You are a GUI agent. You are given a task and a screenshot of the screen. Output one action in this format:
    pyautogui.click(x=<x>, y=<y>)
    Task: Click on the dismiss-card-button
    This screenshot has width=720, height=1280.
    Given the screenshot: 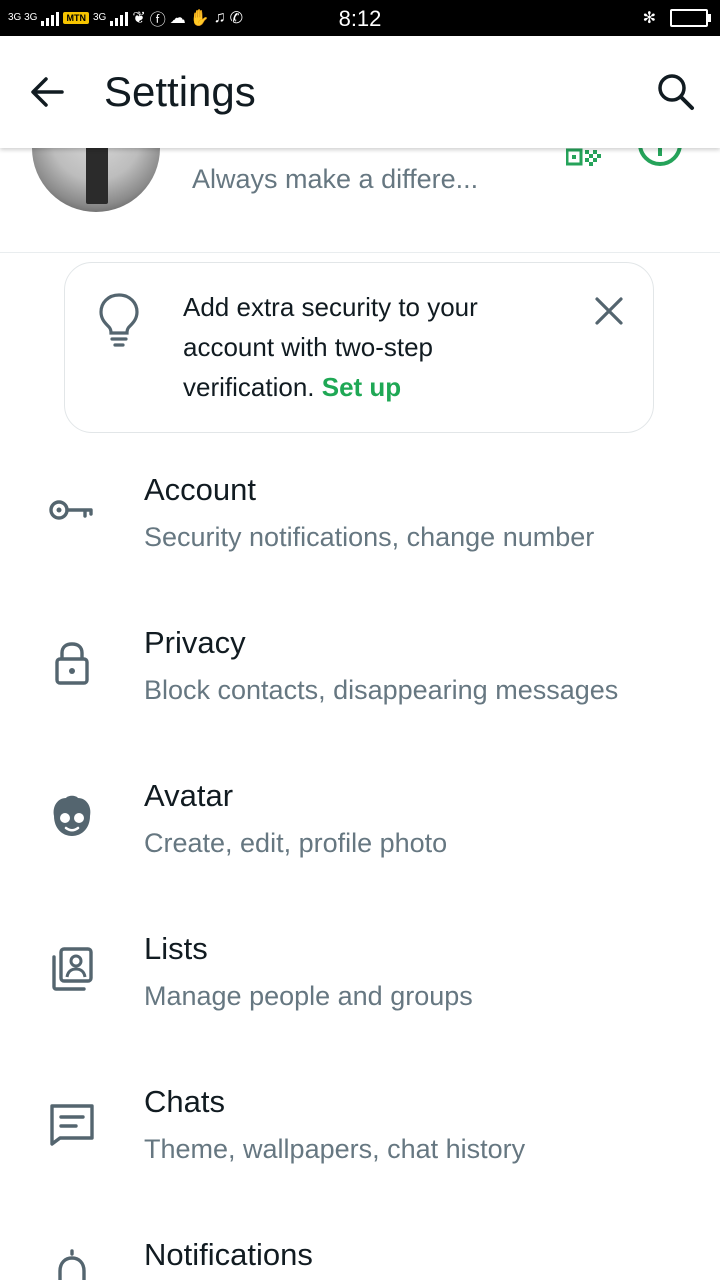 What is the action you would take?
    pyautogui.click(x=609, y=311)
    